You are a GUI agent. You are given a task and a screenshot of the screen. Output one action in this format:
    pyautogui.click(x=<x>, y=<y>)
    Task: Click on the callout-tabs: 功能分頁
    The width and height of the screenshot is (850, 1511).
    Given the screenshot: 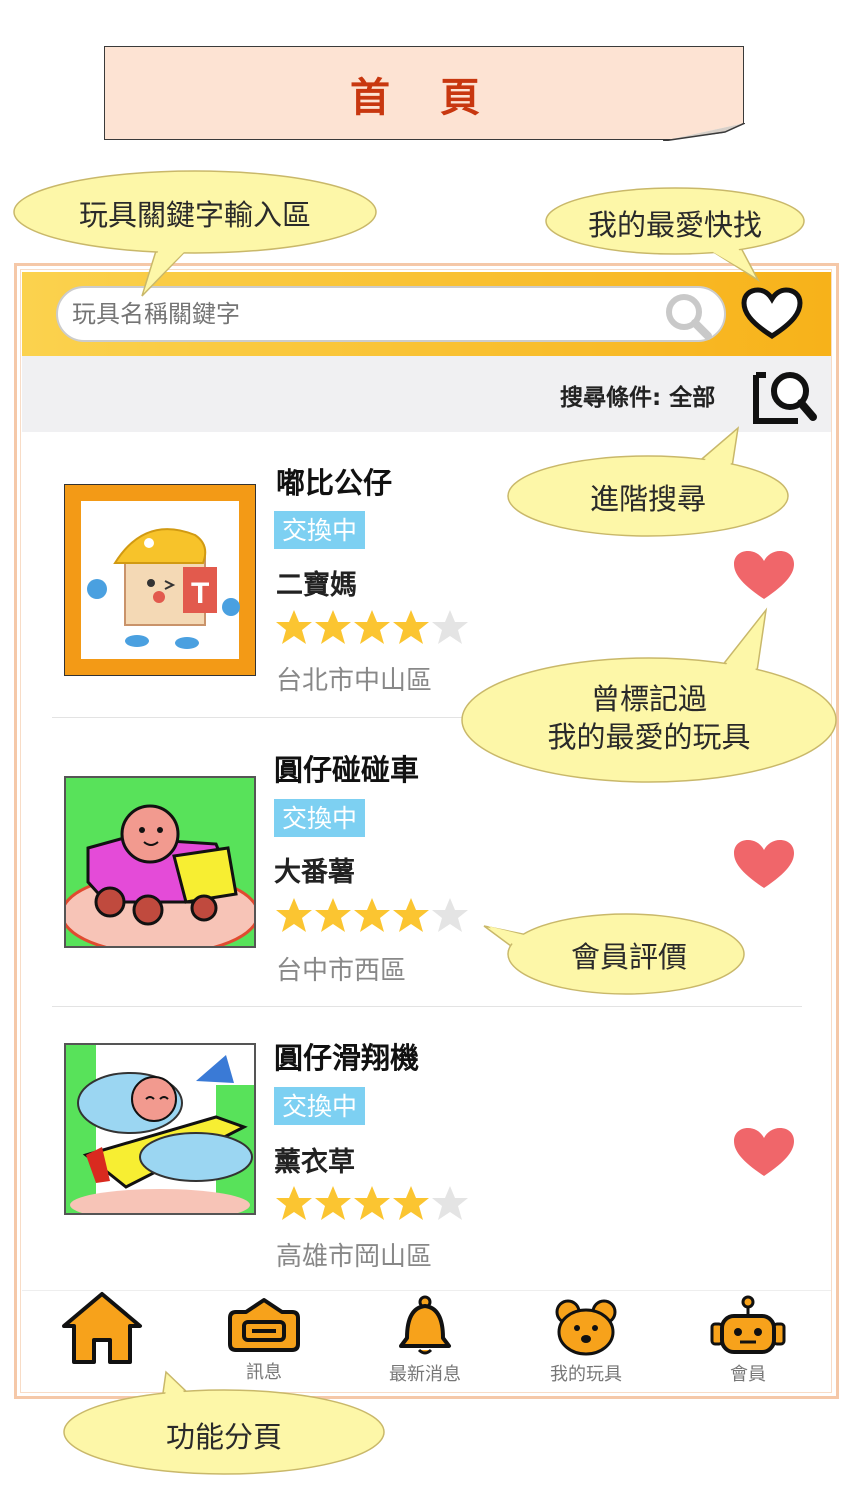 What is the action you would take?
    pyautogui.click(x=224, y=1425)
    